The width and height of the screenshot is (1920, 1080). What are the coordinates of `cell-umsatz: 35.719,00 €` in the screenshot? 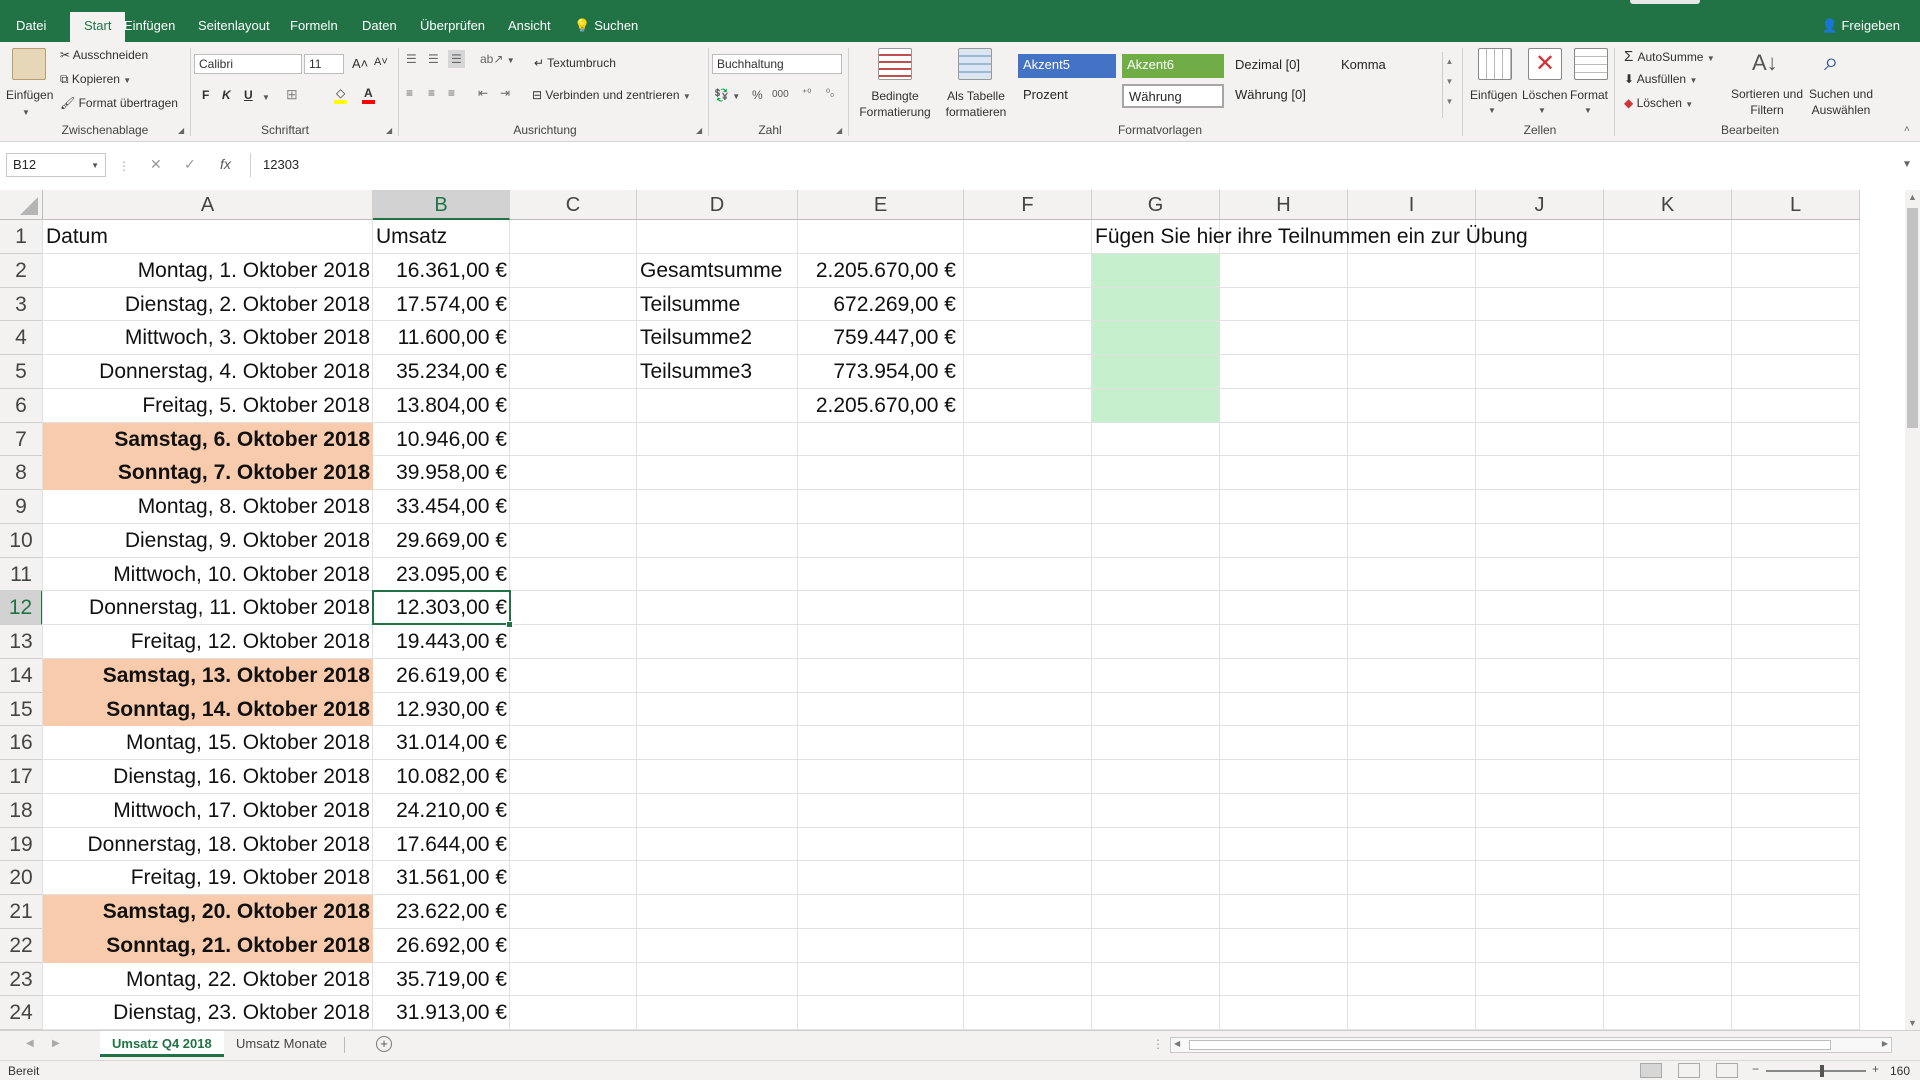 It's located at (441, 980).